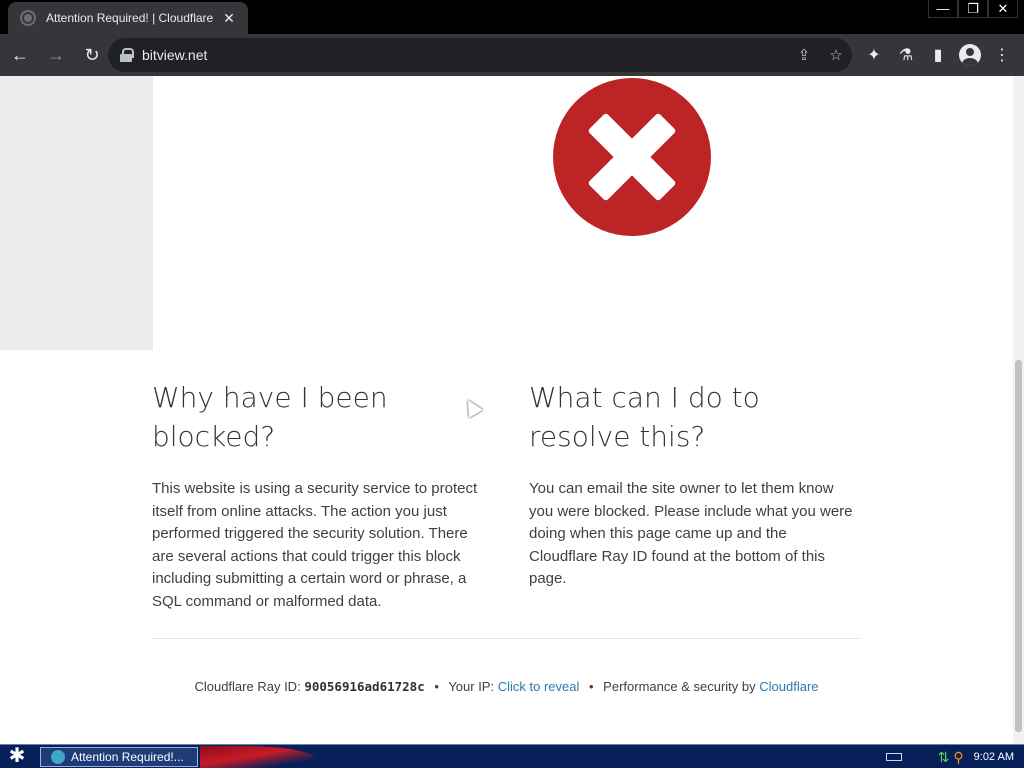  What do you see at coordinates (465, 55) in the screenshot?
I see `url-text: bitview.net` at bounding box center [465, 55].